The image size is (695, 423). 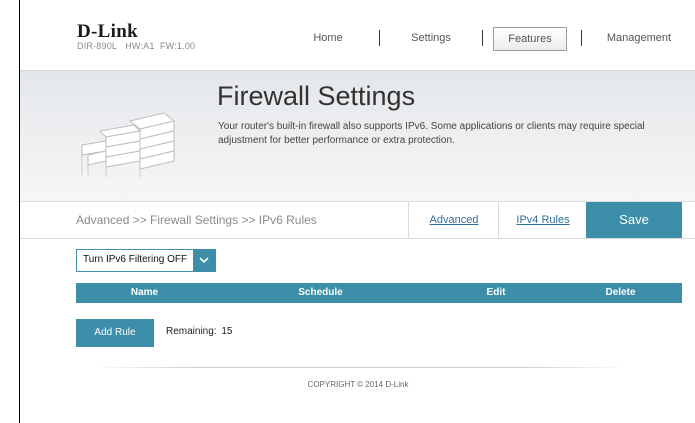 I want to click on brick-wall-icon, so click(x=128, y=144).